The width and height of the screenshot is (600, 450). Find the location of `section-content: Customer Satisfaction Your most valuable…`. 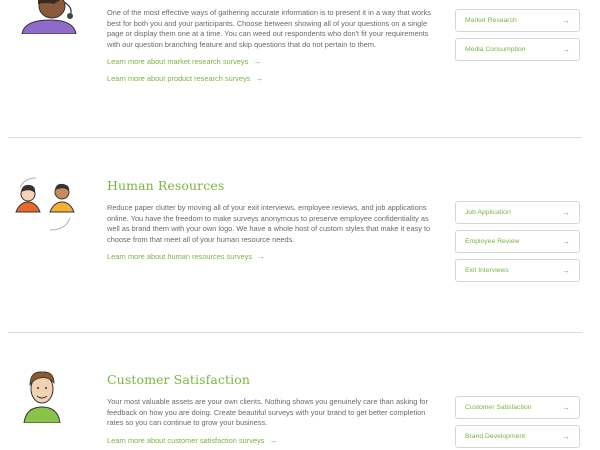

section-content: Customer Satisfaction Your most valuable… is located at coordinates (272, 411).